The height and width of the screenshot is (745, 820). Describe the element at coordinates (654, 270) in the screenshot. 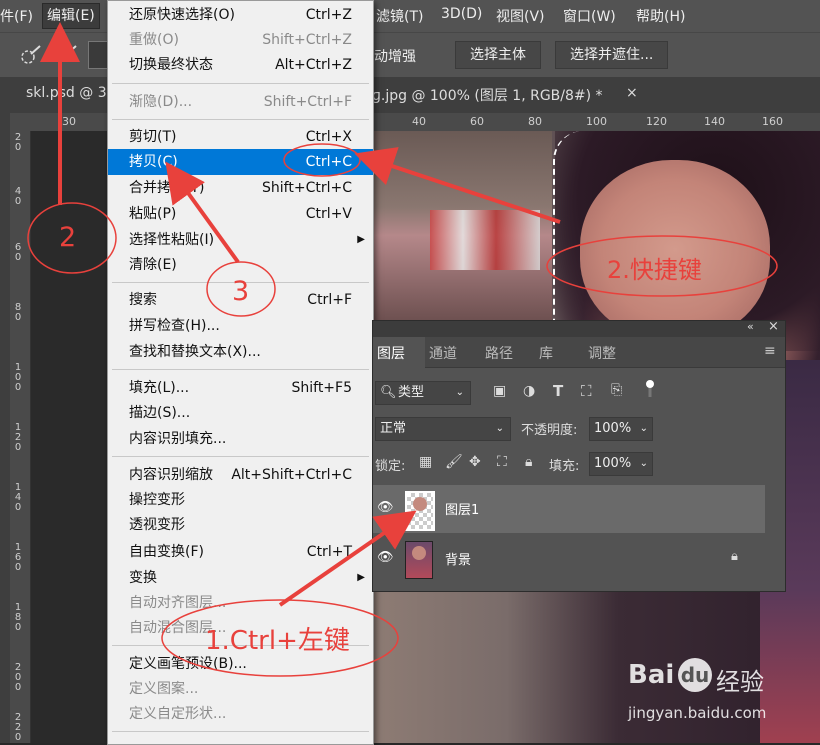

I see `annotation-label-shortcut: 2.快捷键` at that location.